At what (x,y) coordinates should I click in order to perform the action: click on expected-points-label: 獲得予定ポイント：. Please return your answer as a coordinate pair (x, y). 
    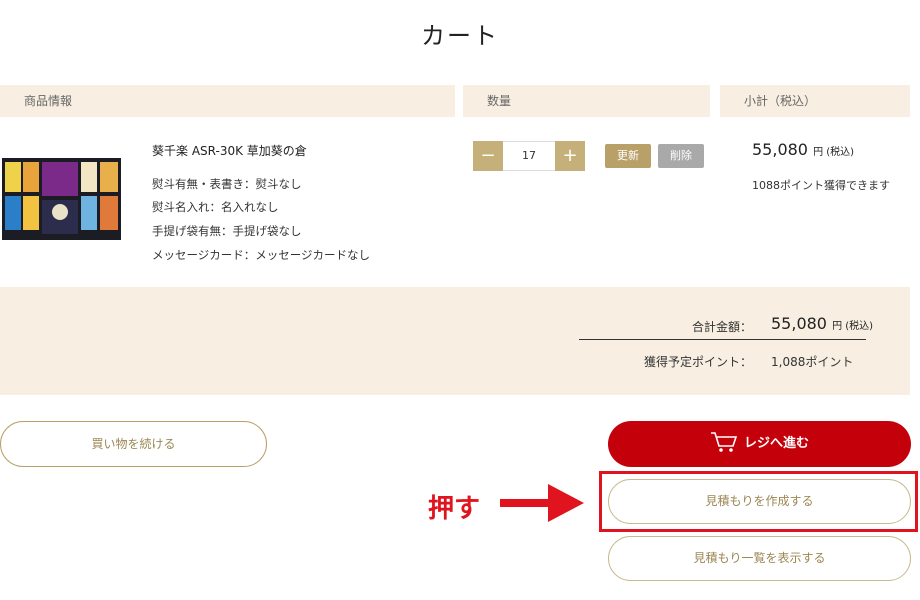
    Looking at the image, I should click on (698, 362).